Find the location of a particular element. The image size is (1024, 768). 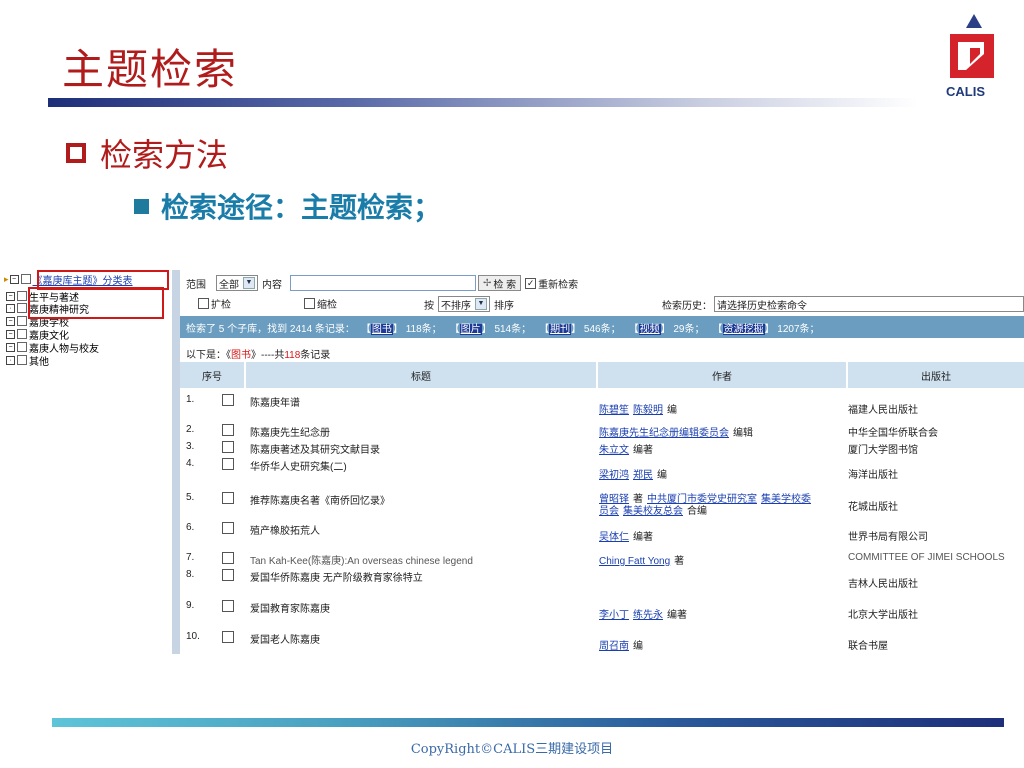

row-title: 爱国教育家陈嘉庚 is located at coordinates (290, 607).